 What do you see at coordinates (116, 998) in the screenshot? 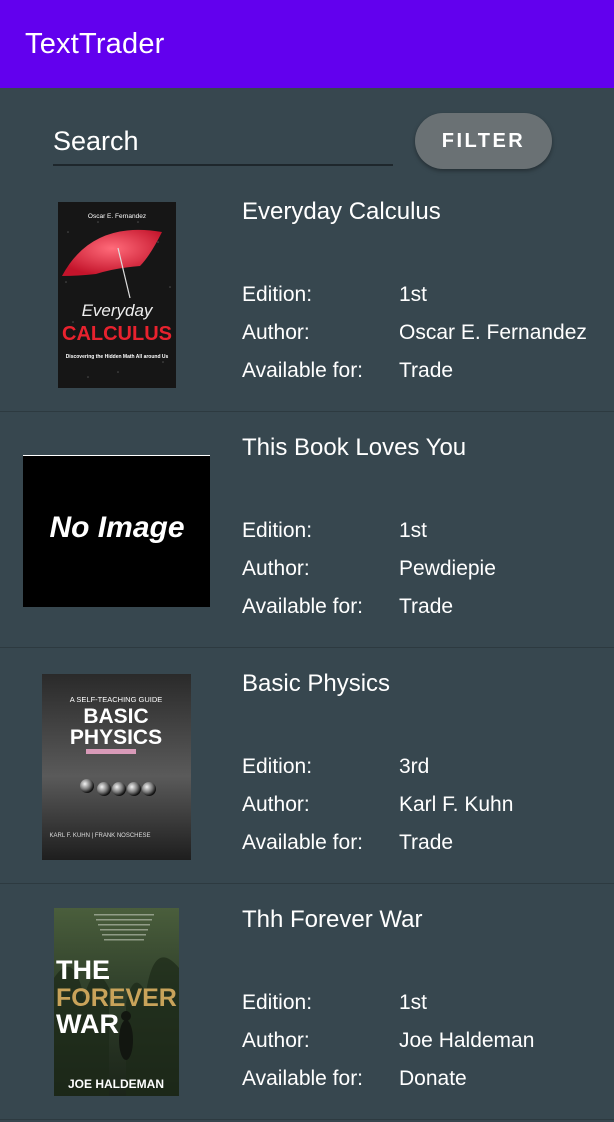
I see `cover-title-line2: FOREVER` at bounding box center [116, 998].